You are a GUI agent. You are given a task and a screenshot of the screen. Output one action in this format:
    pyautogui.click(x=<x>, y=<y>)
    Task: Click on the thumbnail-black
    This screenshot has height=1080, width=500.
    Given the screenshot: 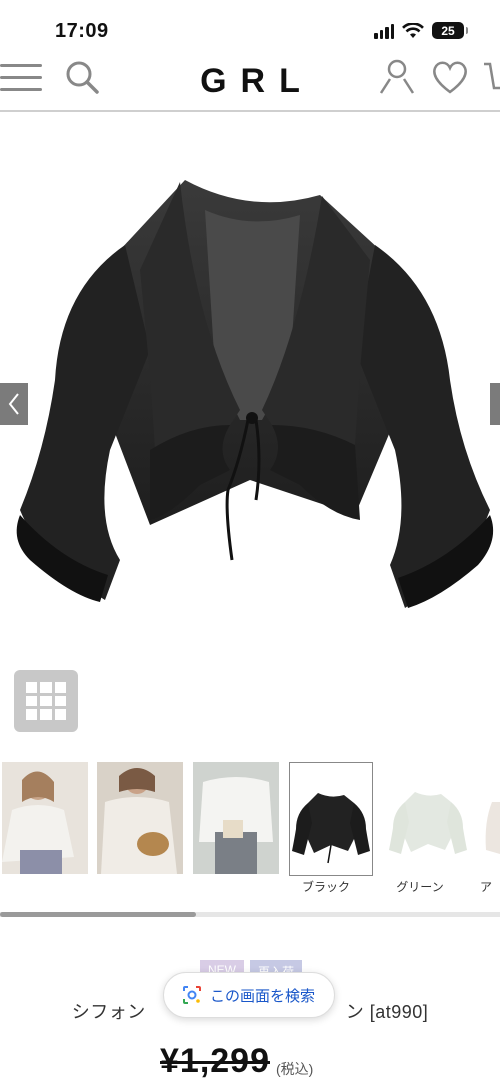 What is the action you would take?
    pyautogui.click(x=331, y=819)
    